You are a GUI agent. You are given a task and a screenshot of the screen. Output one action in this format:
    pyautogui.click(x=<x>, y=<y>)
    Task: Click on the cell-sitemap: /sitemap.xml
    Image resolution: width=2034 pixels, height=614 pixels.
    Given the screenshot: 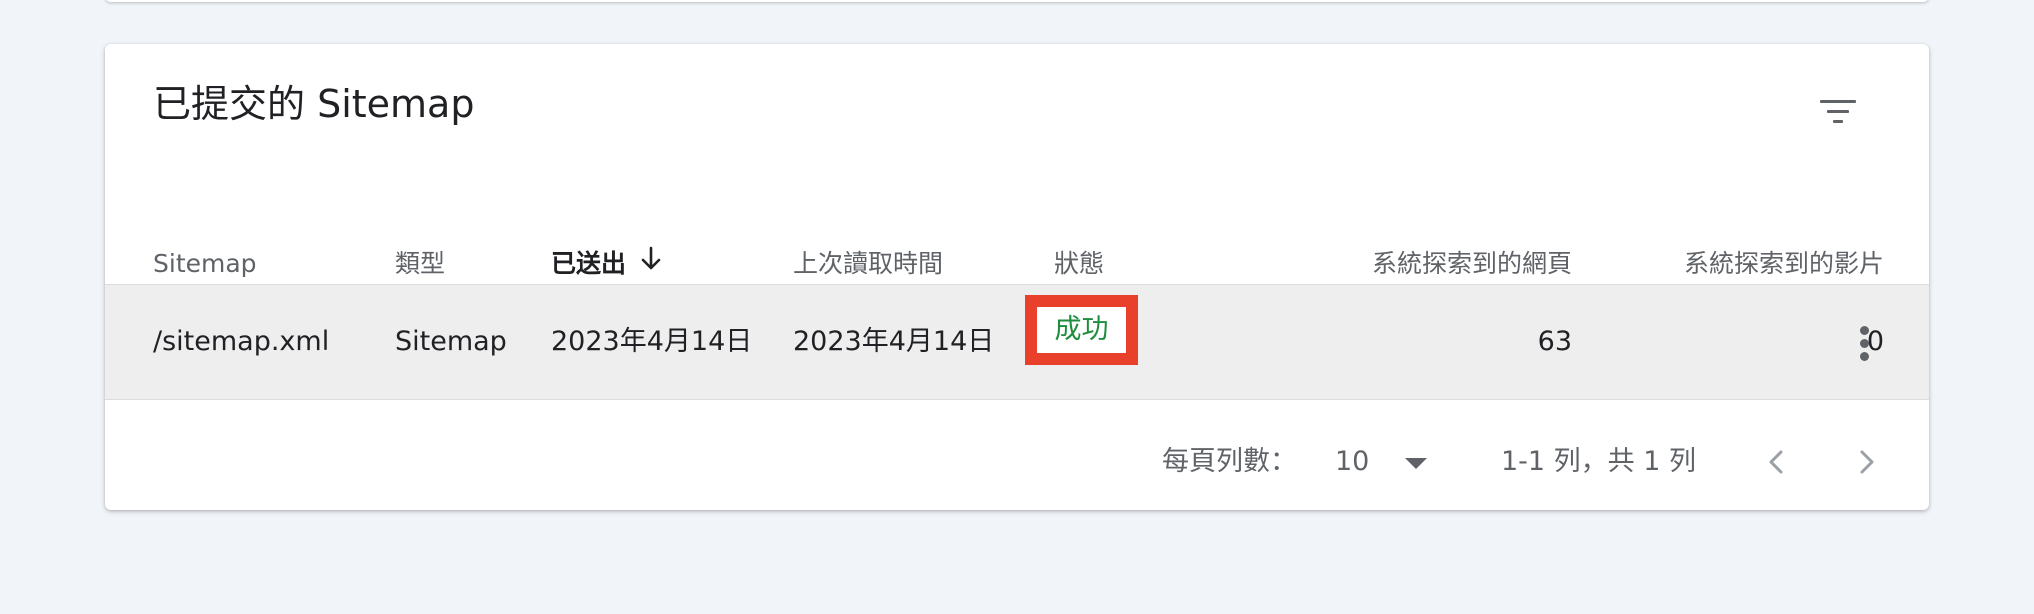 What is the action you would take?
    pyautogui.click(x=241, y=341)
    